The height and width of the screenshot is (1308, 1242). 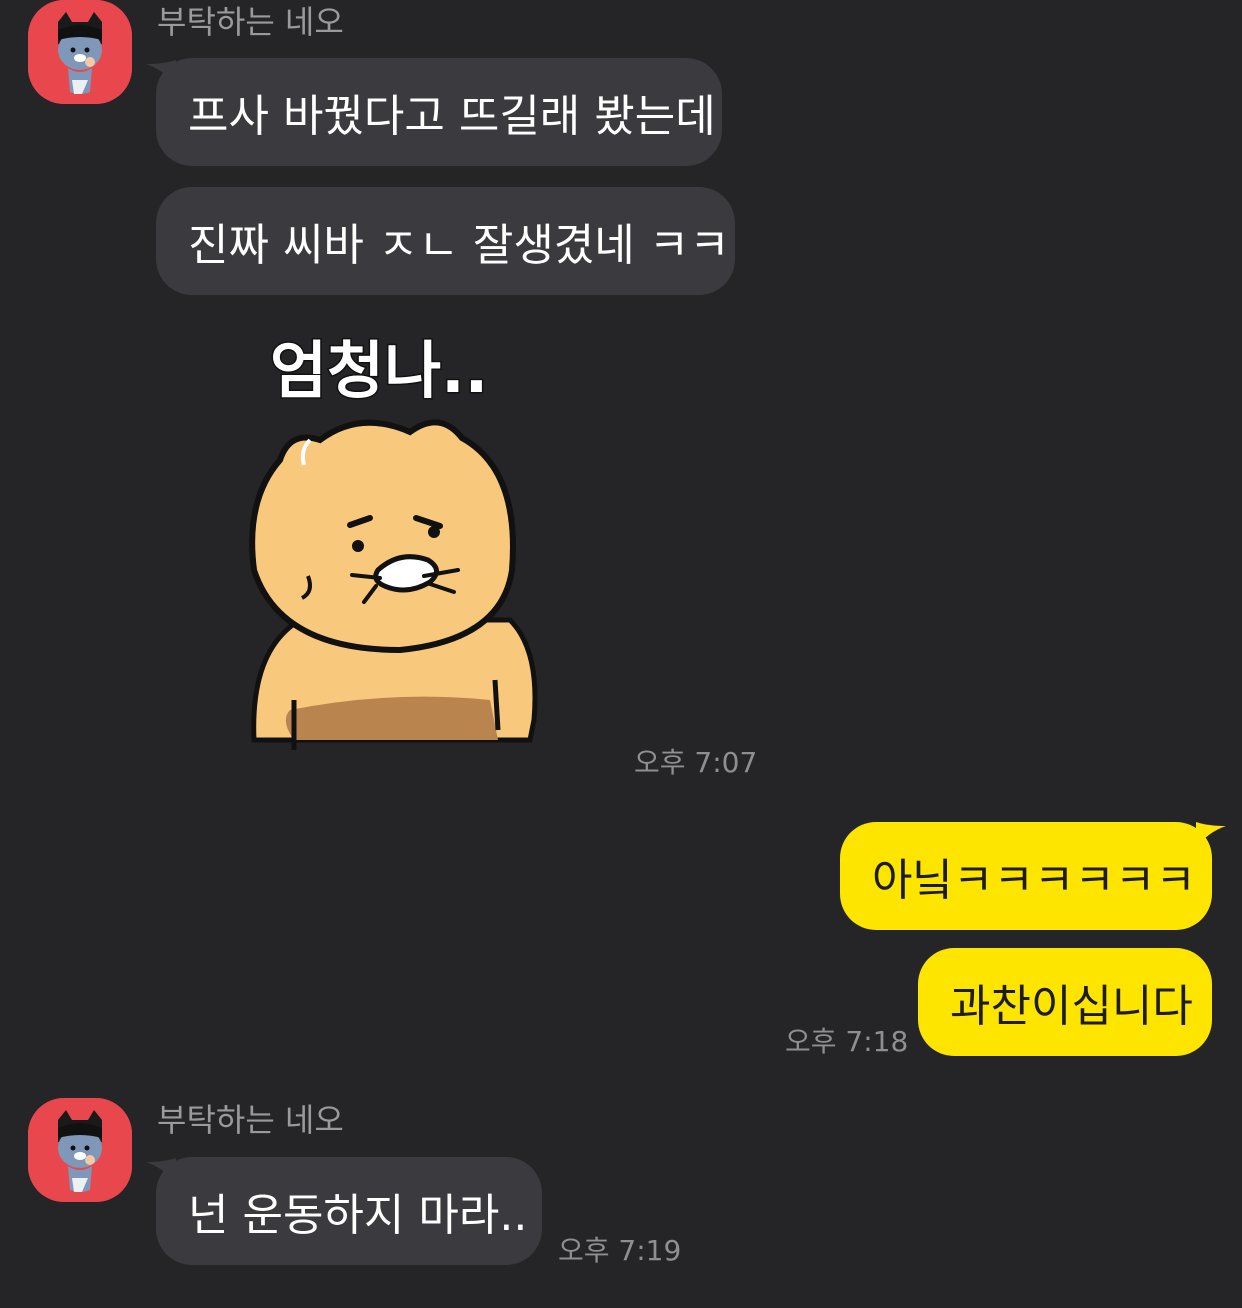 What do you see at coordinates (452, 116) in the screenshot?
I see `message-text: 프사 바꿨다고 뜨길래 봤는데` at bounding box center [452, 116].